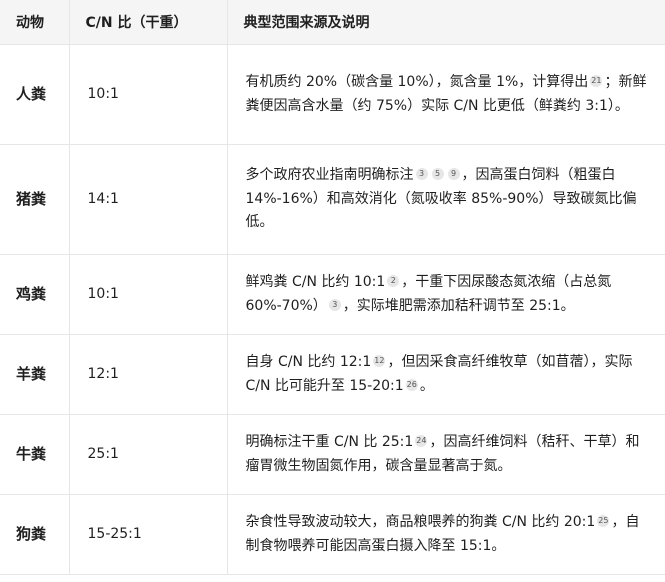 The width and height of the screenshot is (665, 582). What do you see at coordinates (426, 385) in the screenshot?
I see `description-text: 。` at bounding box center [426, 385].